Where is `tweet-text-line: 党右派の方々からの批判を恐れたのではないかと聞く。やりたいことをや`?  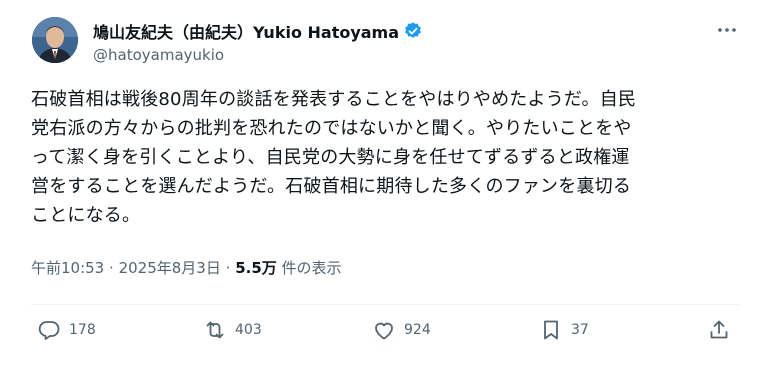
tweet-text-line: 党右派の方々からの批判を恐れたのではないかと聞く。やりたいことをや is located at coordinates (331, 128).